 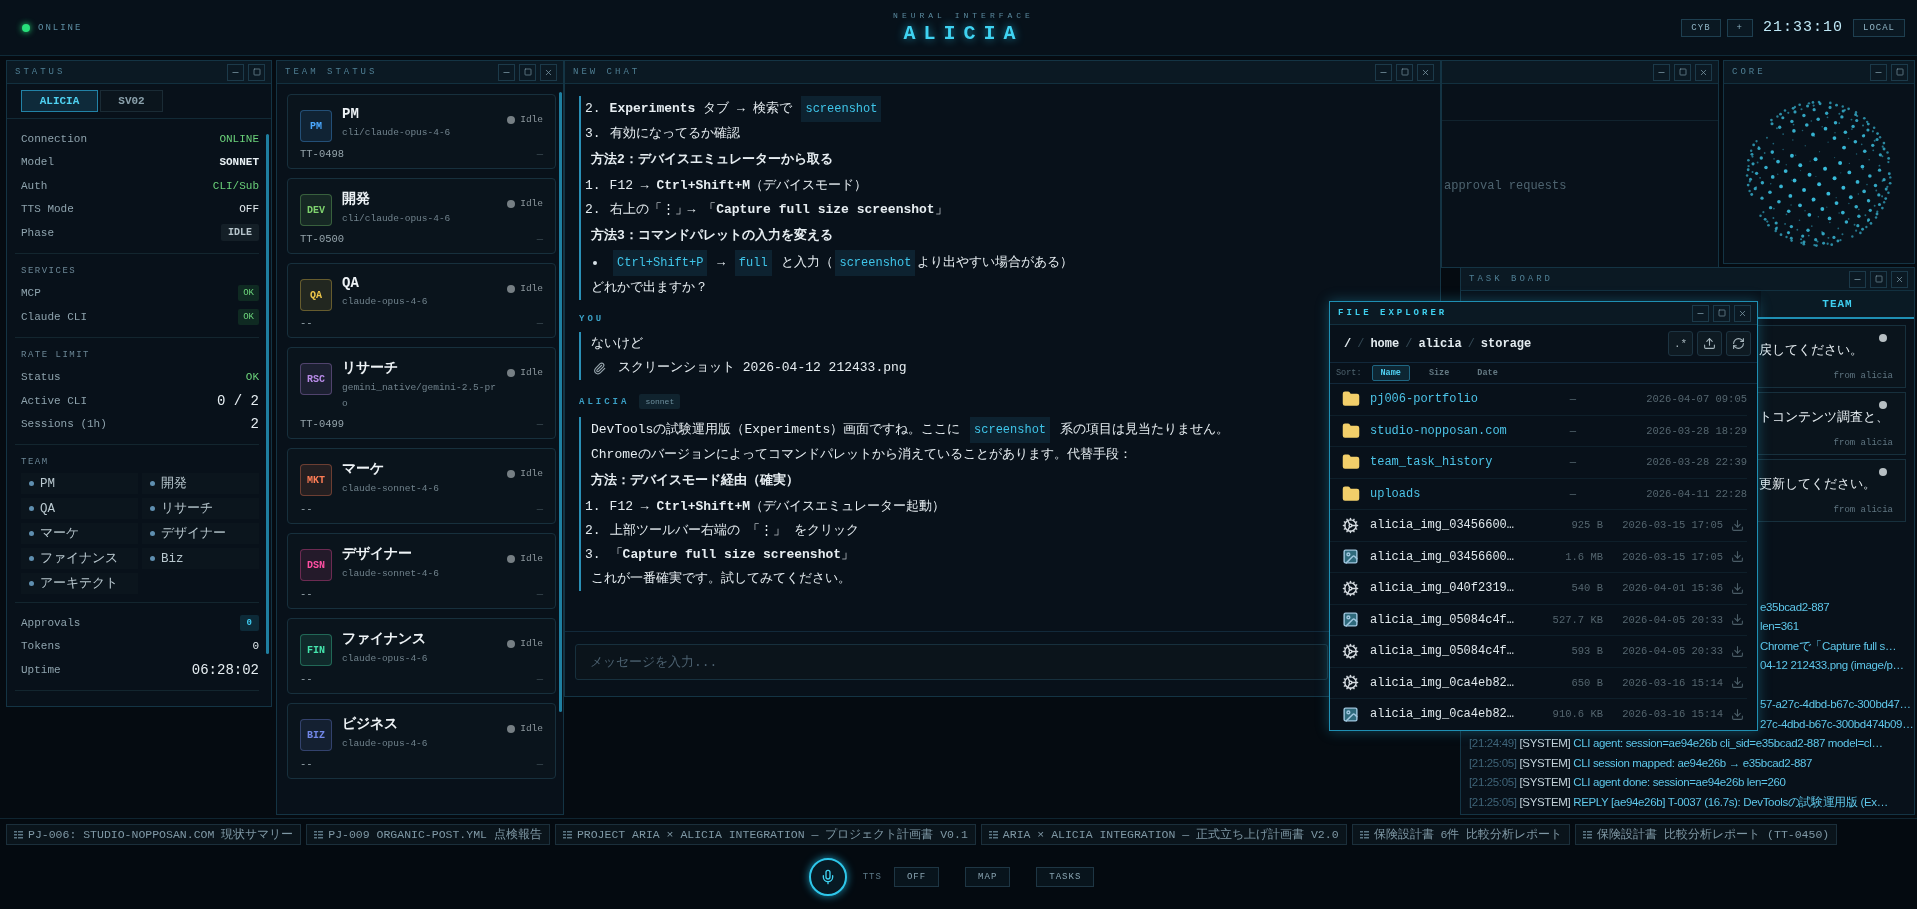 I want to click on board-tab: TEAM, so click(x=1837, y=304).